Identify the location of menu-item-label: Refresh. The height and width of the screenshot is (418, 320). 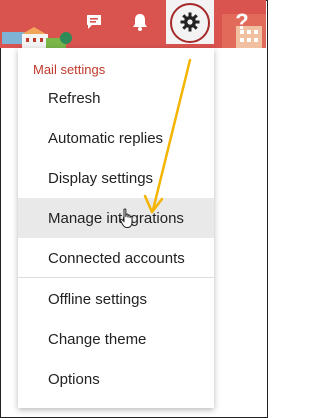
(74, 98).